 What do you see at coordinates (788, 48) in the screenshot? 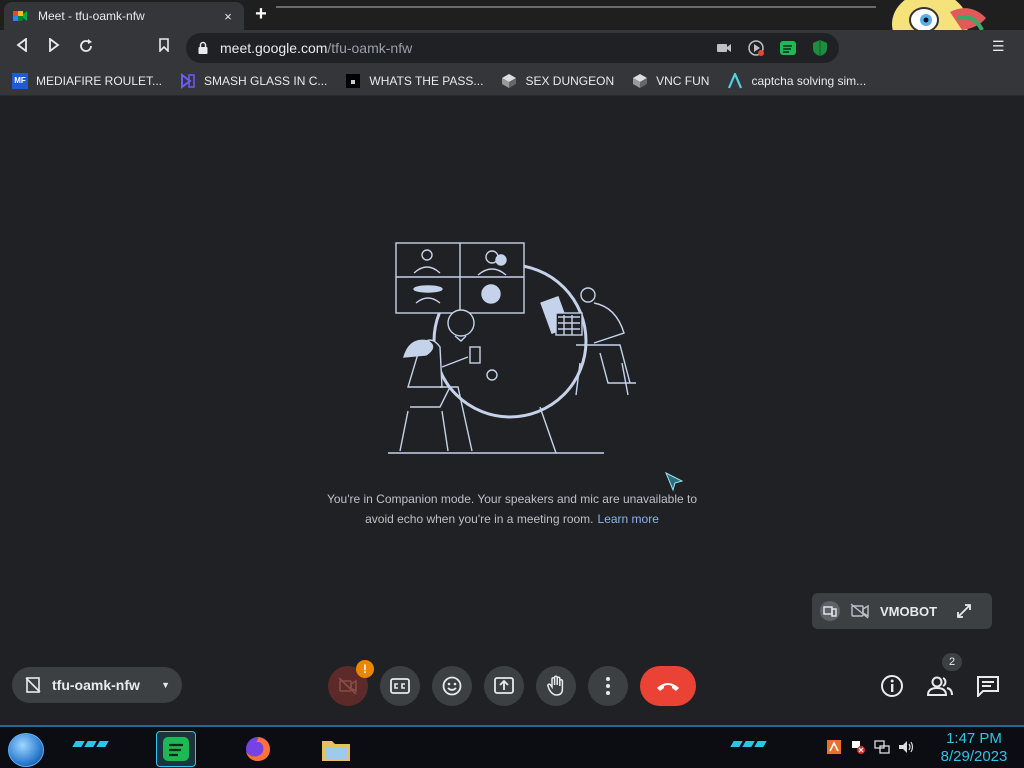
I see `spotify-extension-icon` at bounding box center [788, 48].